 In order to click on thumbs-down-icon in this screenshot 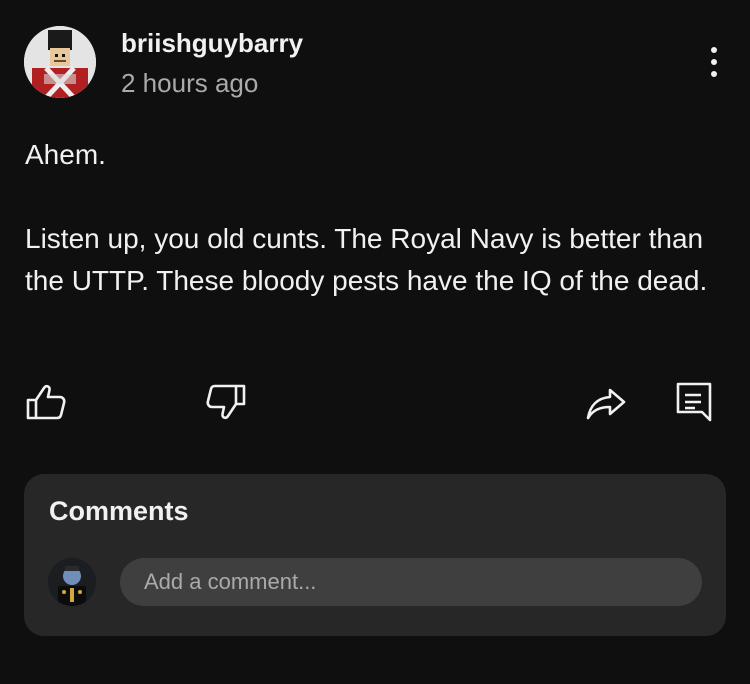, I will do `click(226, 402)`.